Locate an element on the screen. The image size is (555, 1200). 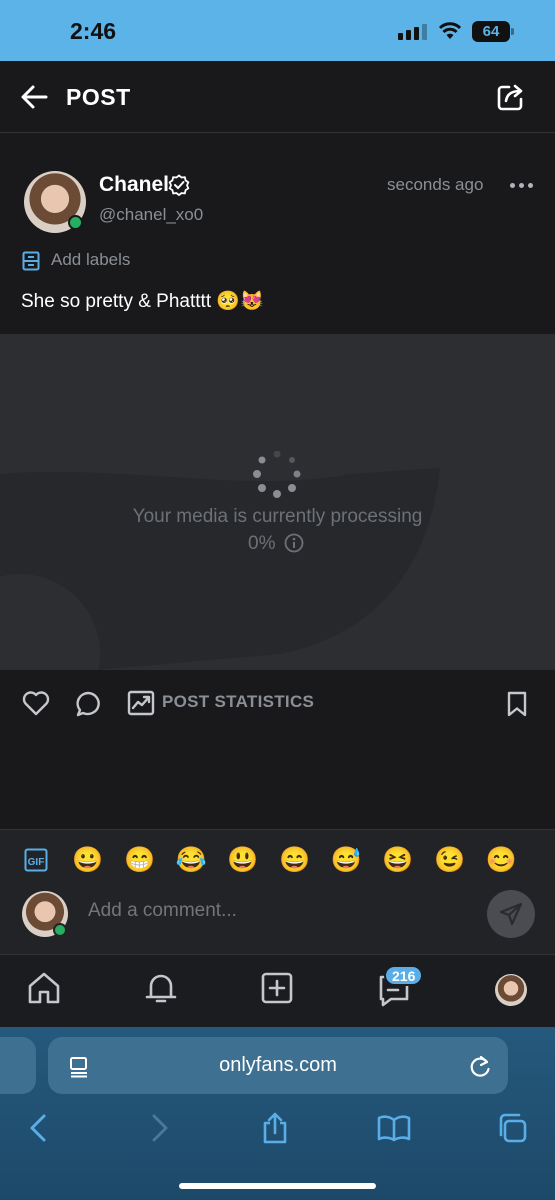
post-caption: She so pretty & Phatttt 🥺😻 is located at coordinates (142, 301).